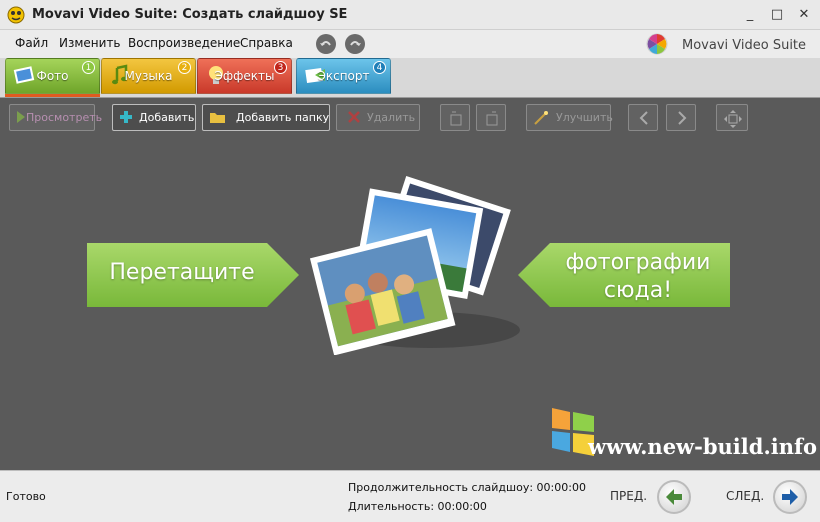 This screenshot has width=820, height=522. I want to click on folder-icon, so click(217, 118).